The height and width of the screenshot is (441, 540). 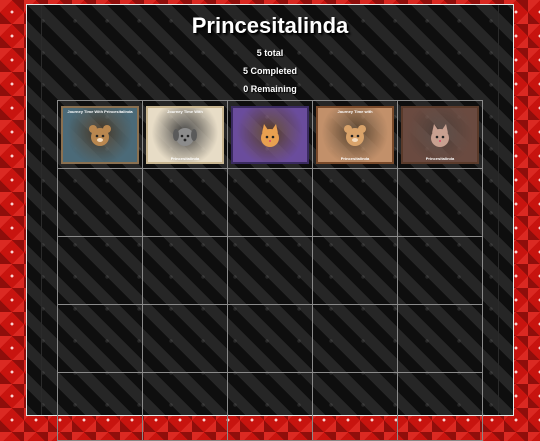 I want to click on tag-bears-window: Journey Time with Princesitalinda, so click(x=355, y=134).